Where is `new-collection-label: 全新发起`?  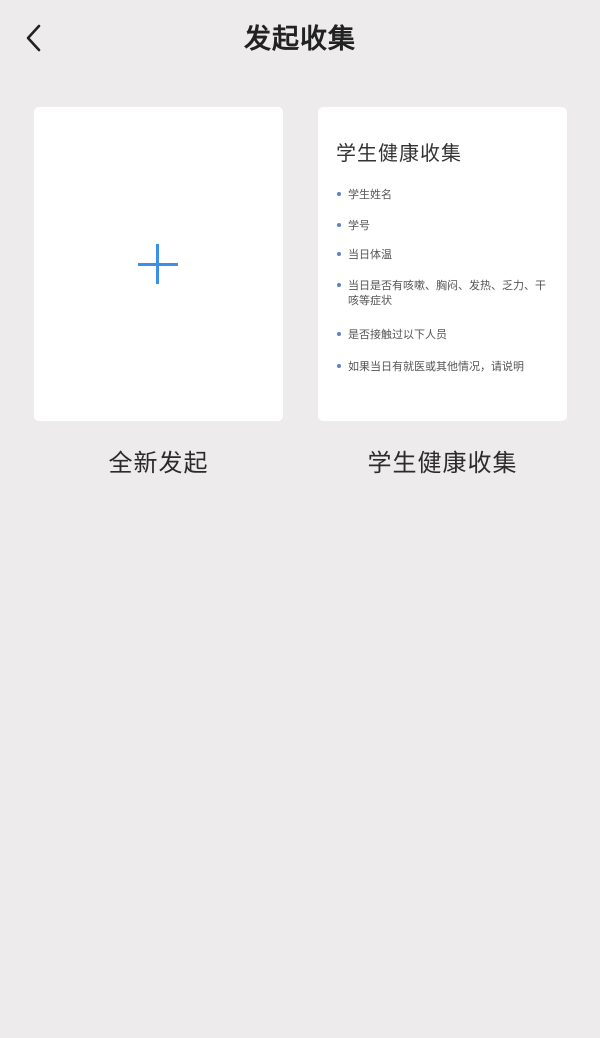 new-collection-label: 全新发起 is located at coordinates (158, 460).